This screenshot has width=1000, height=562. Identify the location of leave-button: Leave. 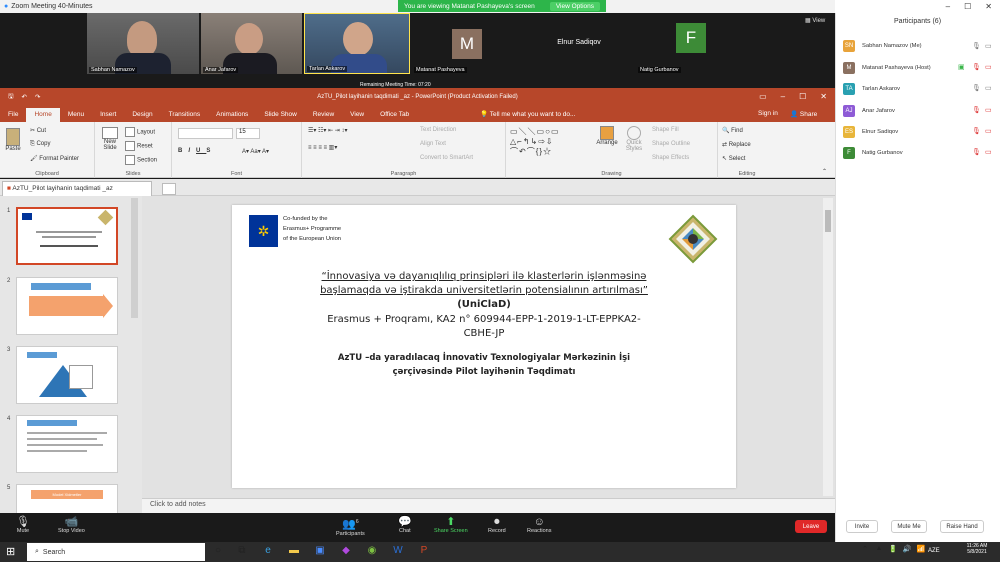
(811, 526).